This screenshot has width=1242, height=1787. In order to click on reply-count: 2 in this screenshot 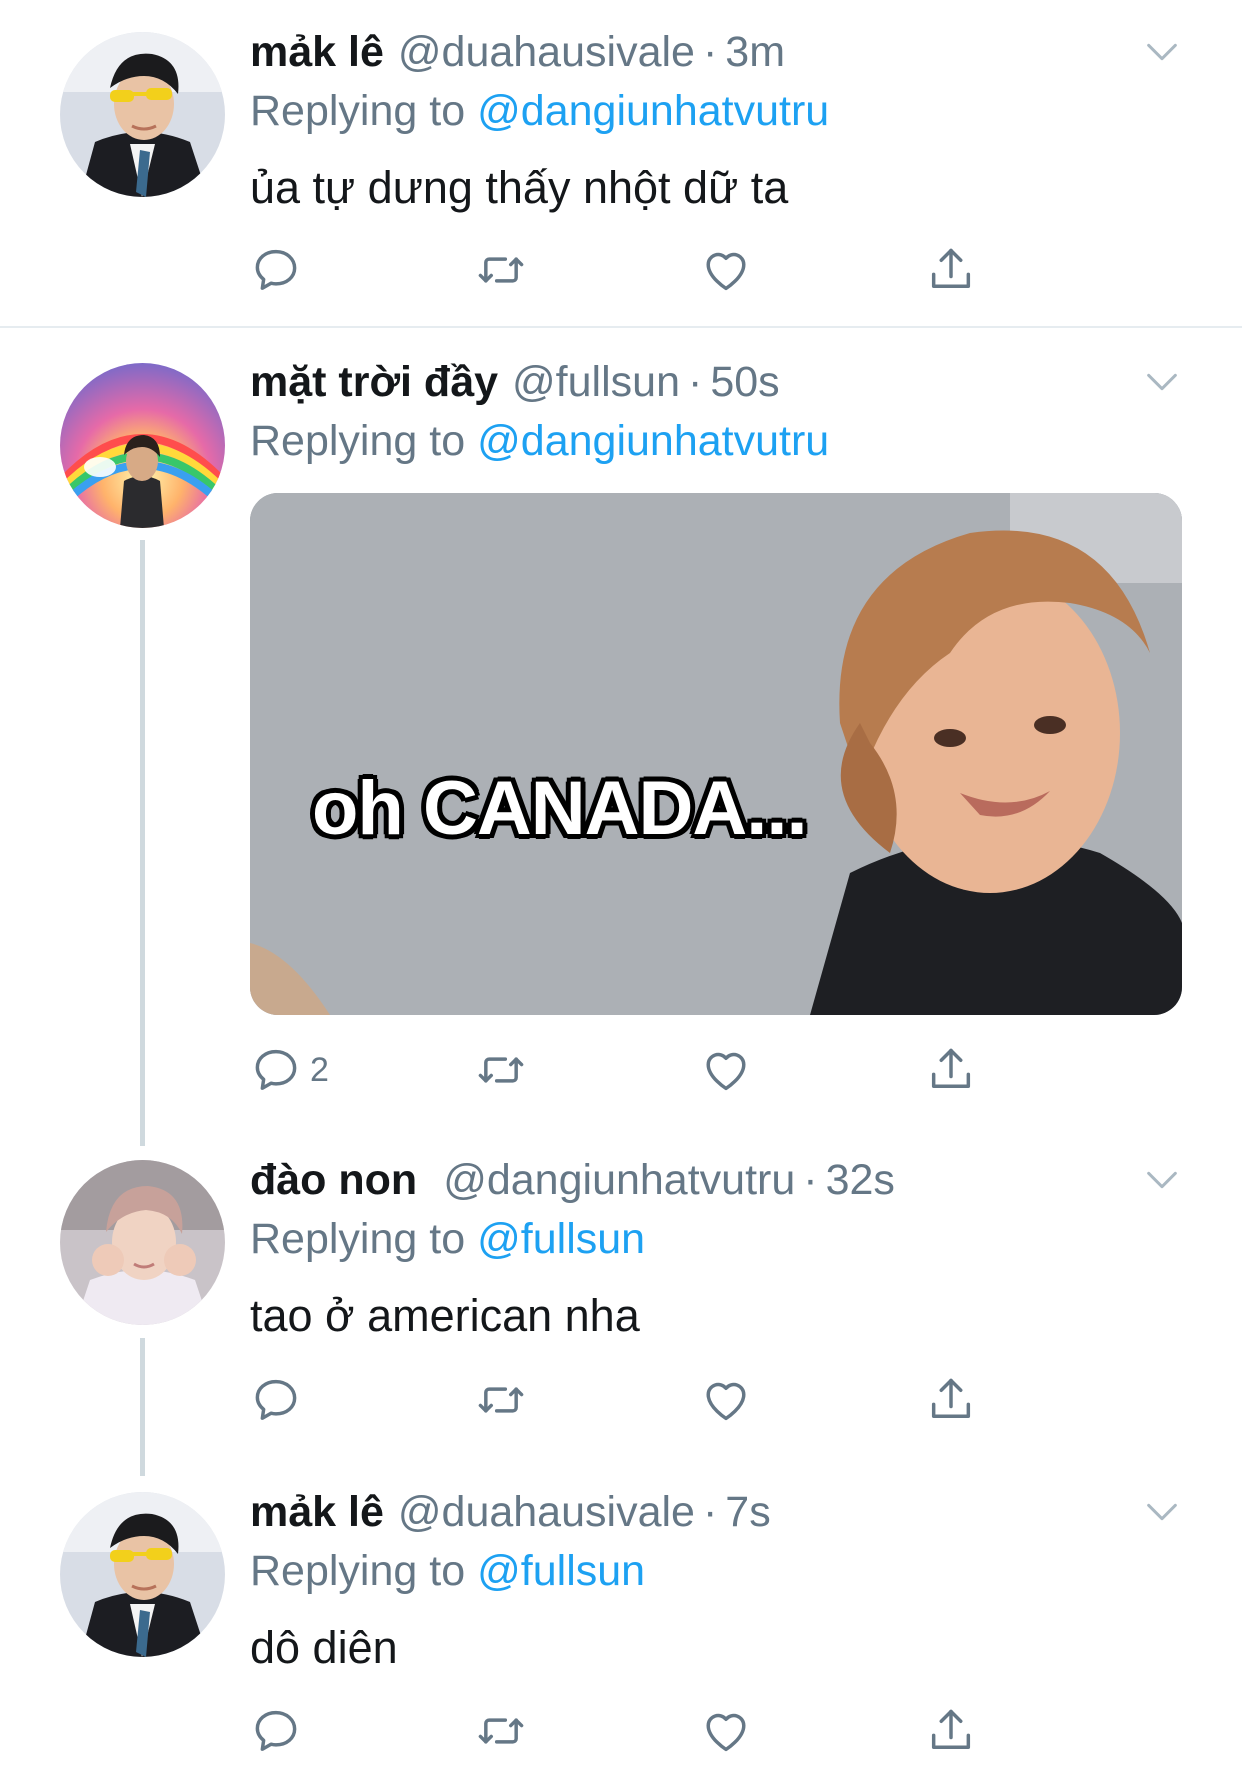, I will do `click(319, 1069)`.